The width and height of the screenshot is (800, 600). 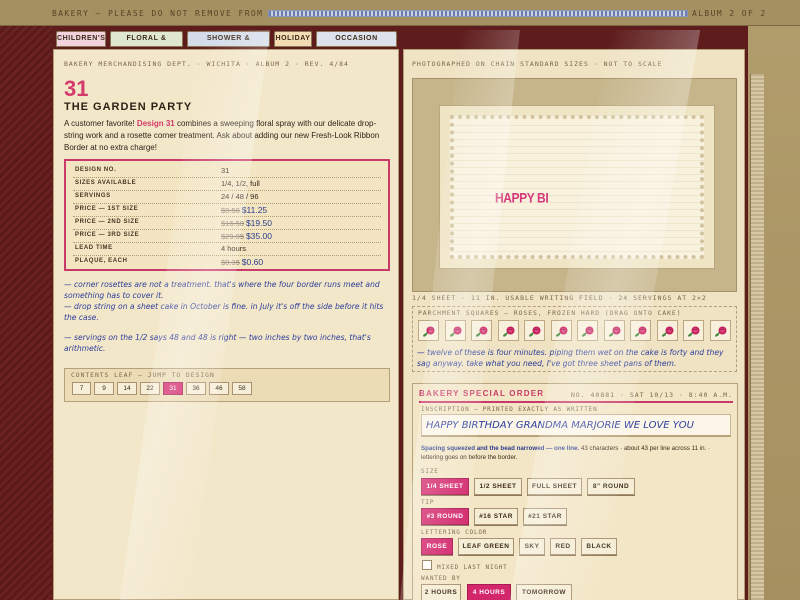 What do you see at coordinates (428, 502) in the screenshot?
I see `tip-label: TIP` at bounding box center [428, 502].